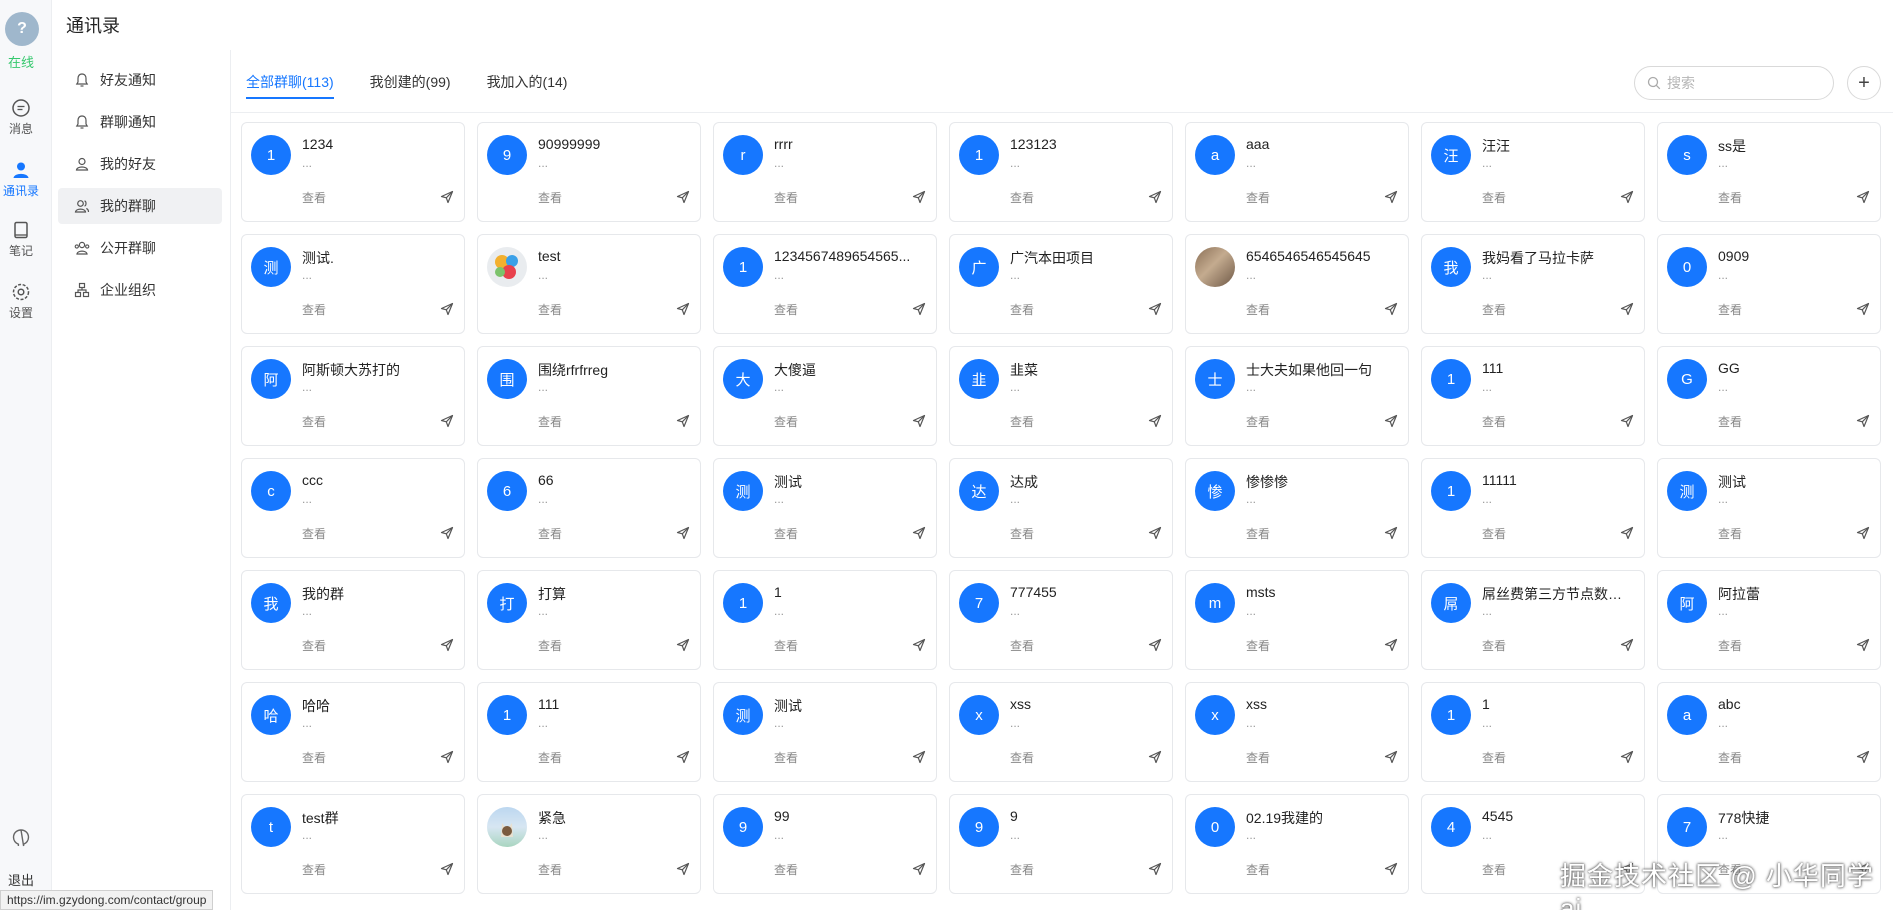 The height and width of the screenshot is (910, 1893). What do you see at coordinates (353, 620) in the screenshot?
I see `group-card: 我我的群... 查看` at bounding box center [353, 620].